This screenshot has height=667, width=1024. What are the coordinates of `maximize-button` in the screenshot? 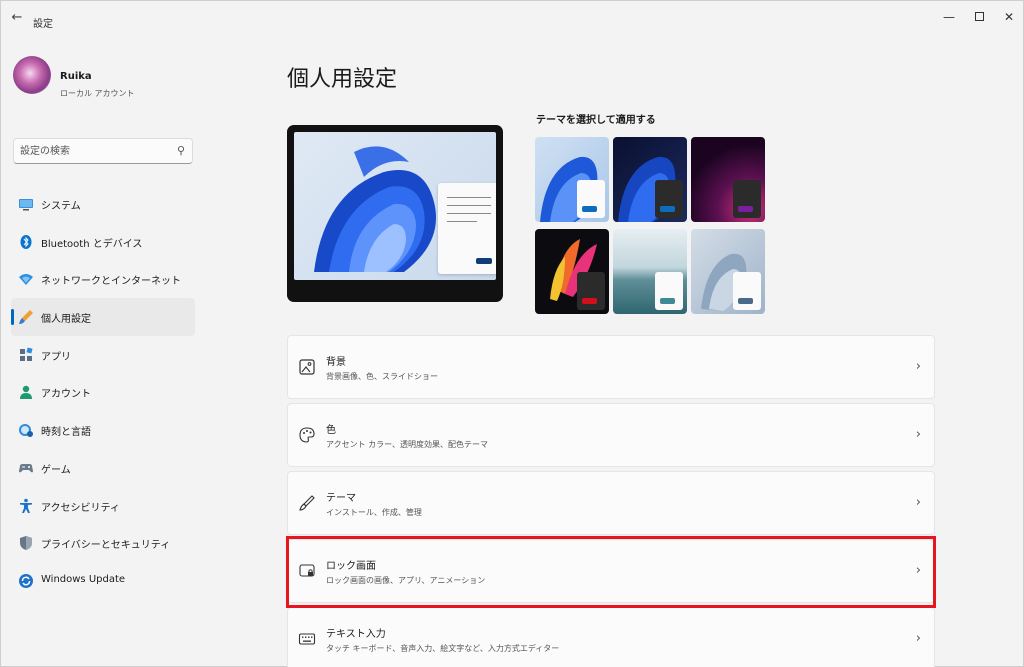 It's located at (979, 17).